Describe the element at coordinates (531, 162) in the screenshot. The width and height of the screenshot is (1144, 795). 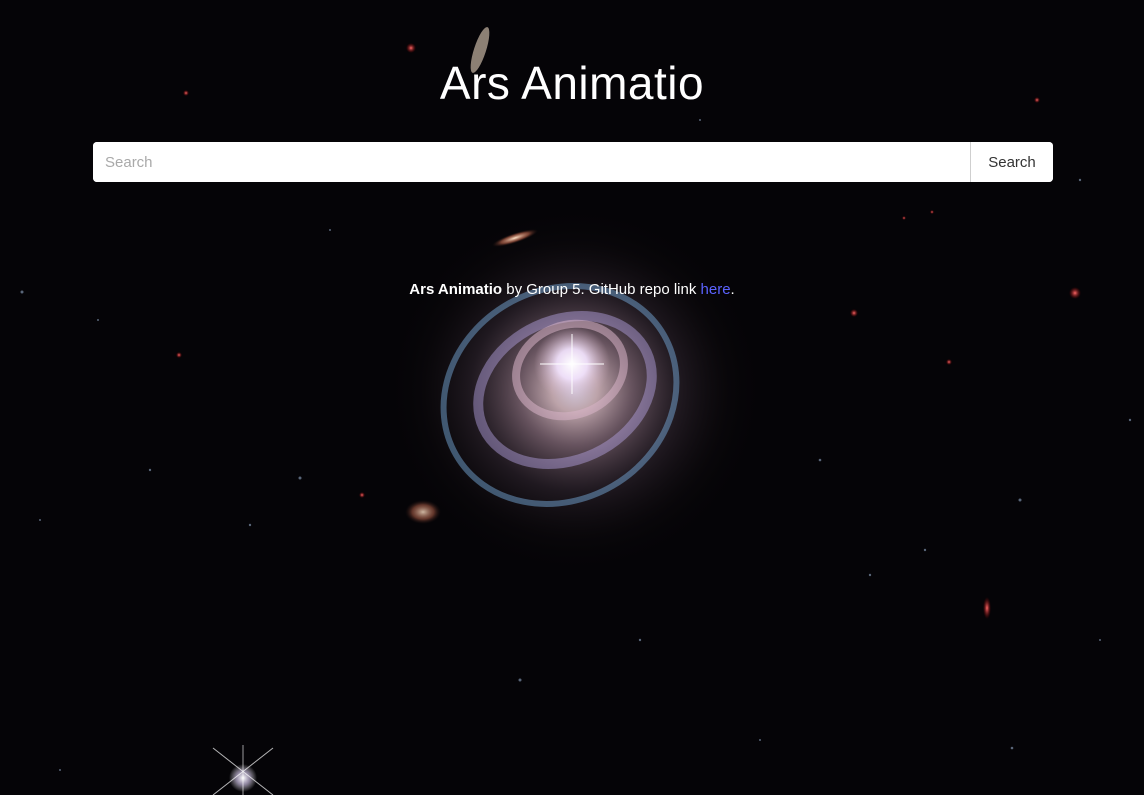
I see `search-input` at that location.